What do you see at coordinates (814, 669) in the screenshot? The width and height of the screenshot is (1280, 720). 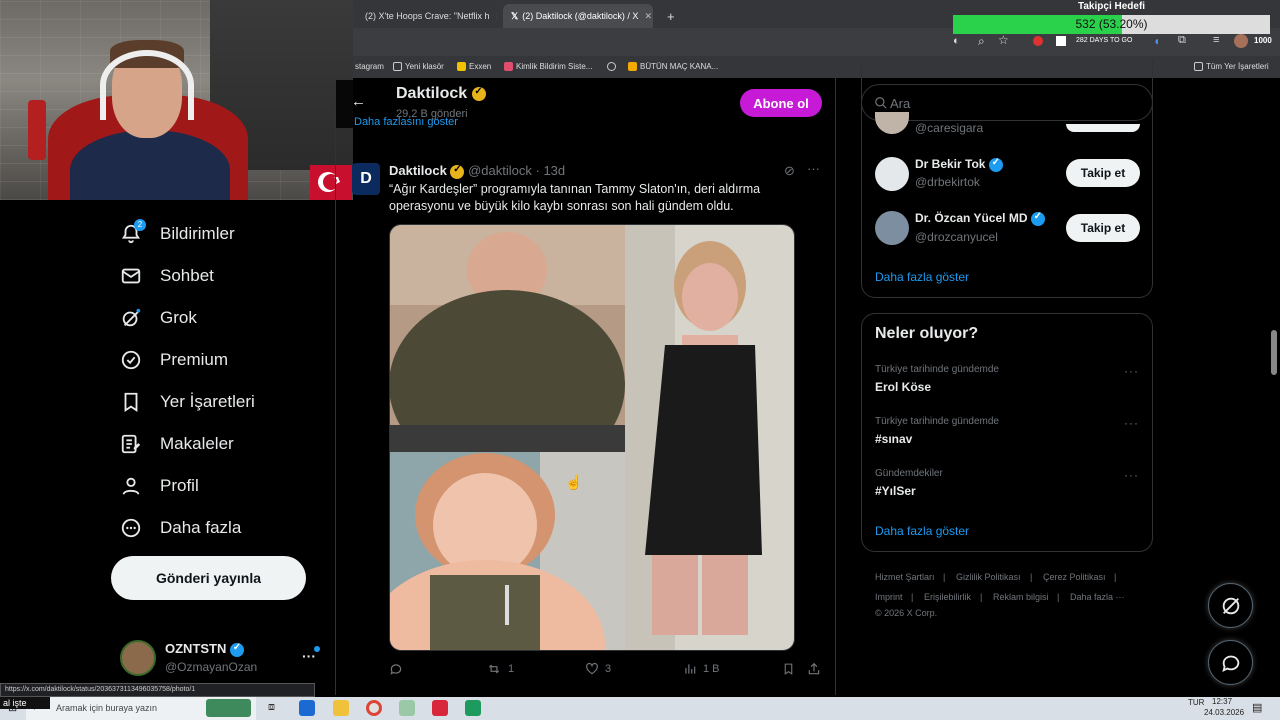 I see `share-button` at bounding box center [814, 669].